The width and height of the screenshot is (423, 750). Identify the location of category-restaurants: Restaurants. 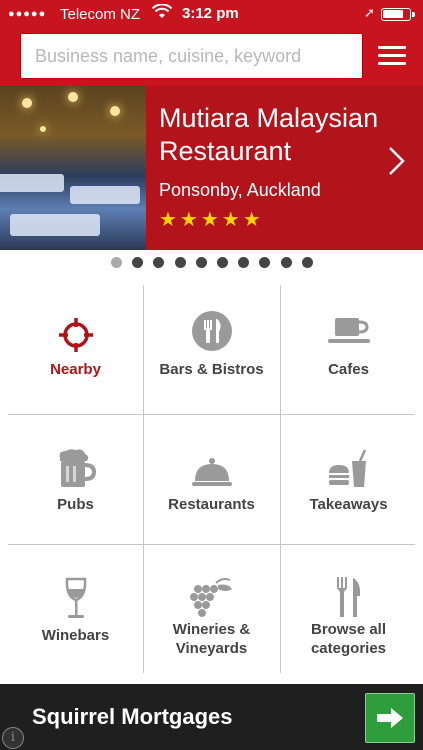
(211, 479).